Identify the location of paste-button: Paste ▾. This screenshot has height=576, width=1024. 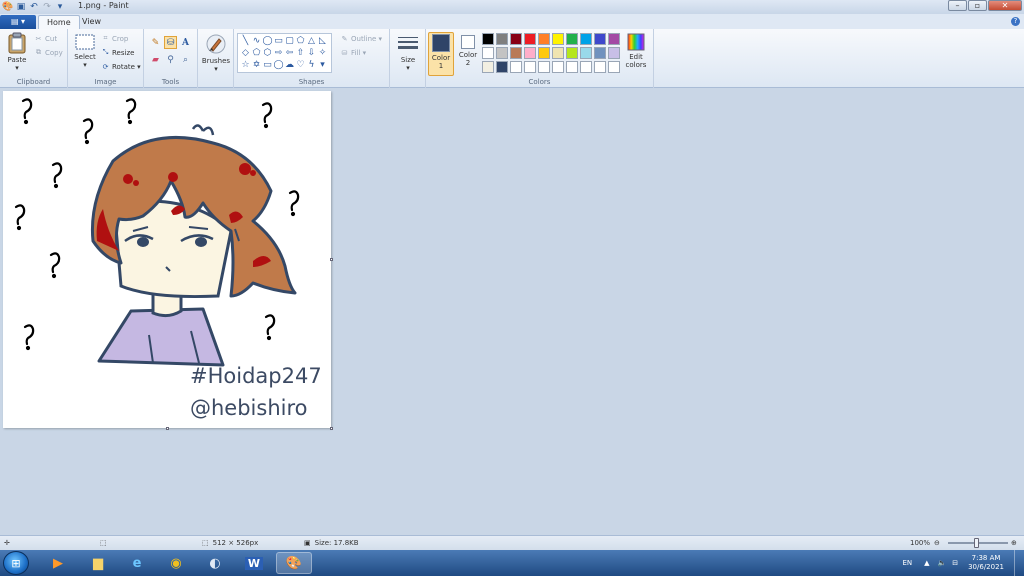
(17, 52).